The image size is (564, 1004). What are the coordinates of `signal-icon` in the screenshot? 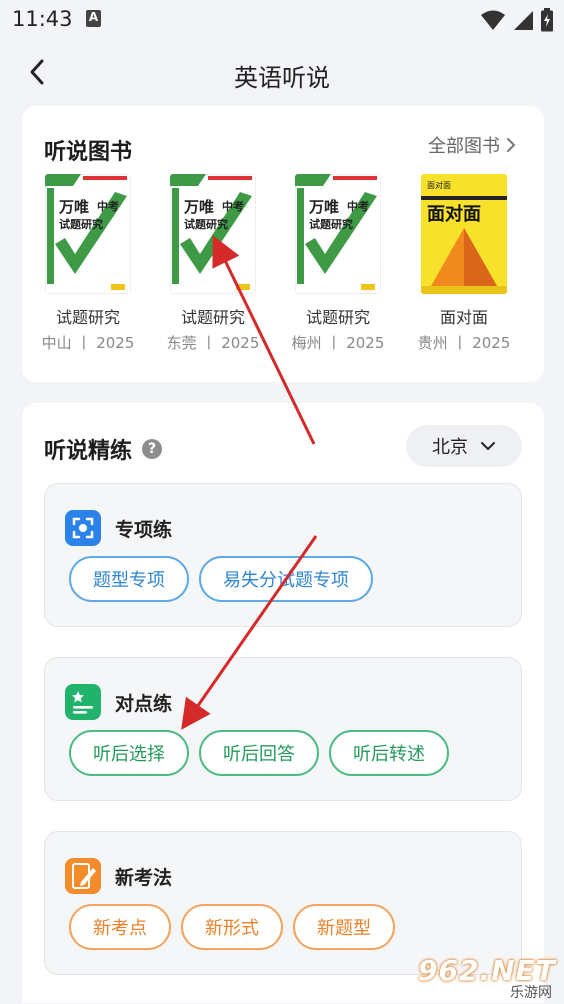 It's located at (523, 20).